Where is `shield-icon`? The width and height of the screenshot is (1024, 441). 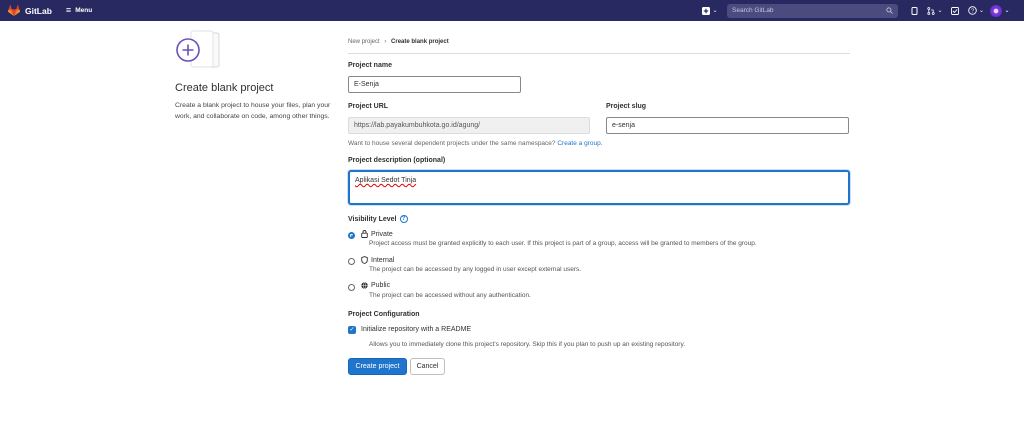
shield-icon is located at coordinates (364, 260).